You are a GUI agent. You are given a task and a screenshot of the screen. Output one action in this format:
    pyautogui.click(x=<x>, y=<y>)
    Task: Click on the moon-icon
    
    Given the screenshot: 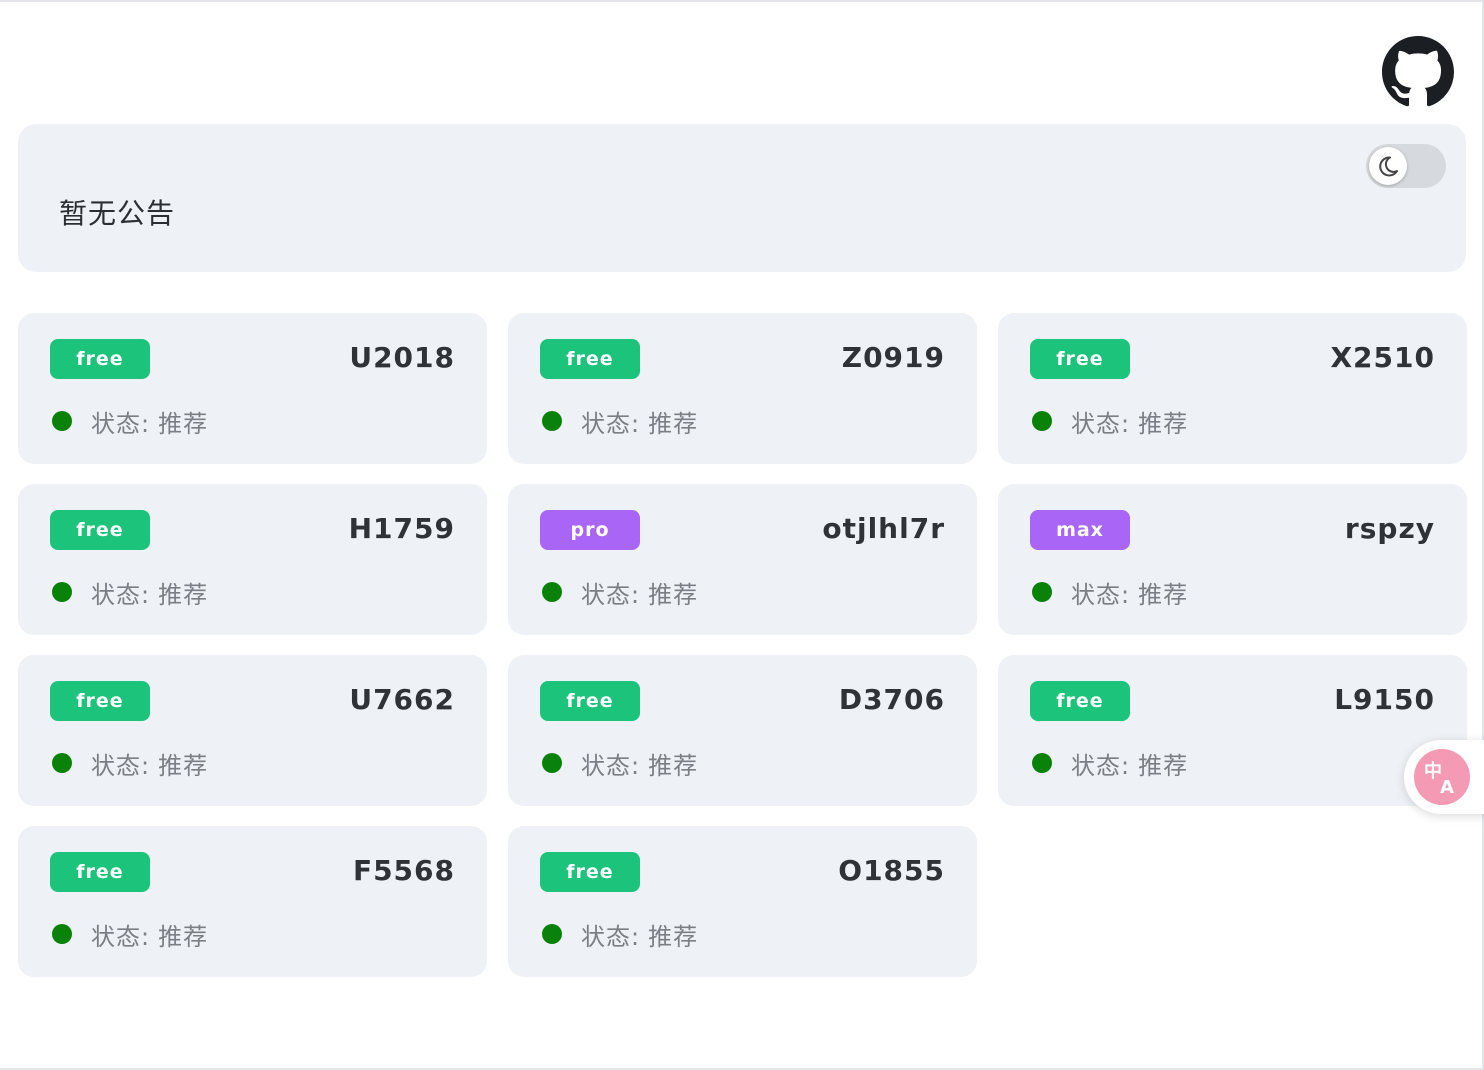 What is the action you would take?
    pyautogui.click(x=1388, y=166)
    